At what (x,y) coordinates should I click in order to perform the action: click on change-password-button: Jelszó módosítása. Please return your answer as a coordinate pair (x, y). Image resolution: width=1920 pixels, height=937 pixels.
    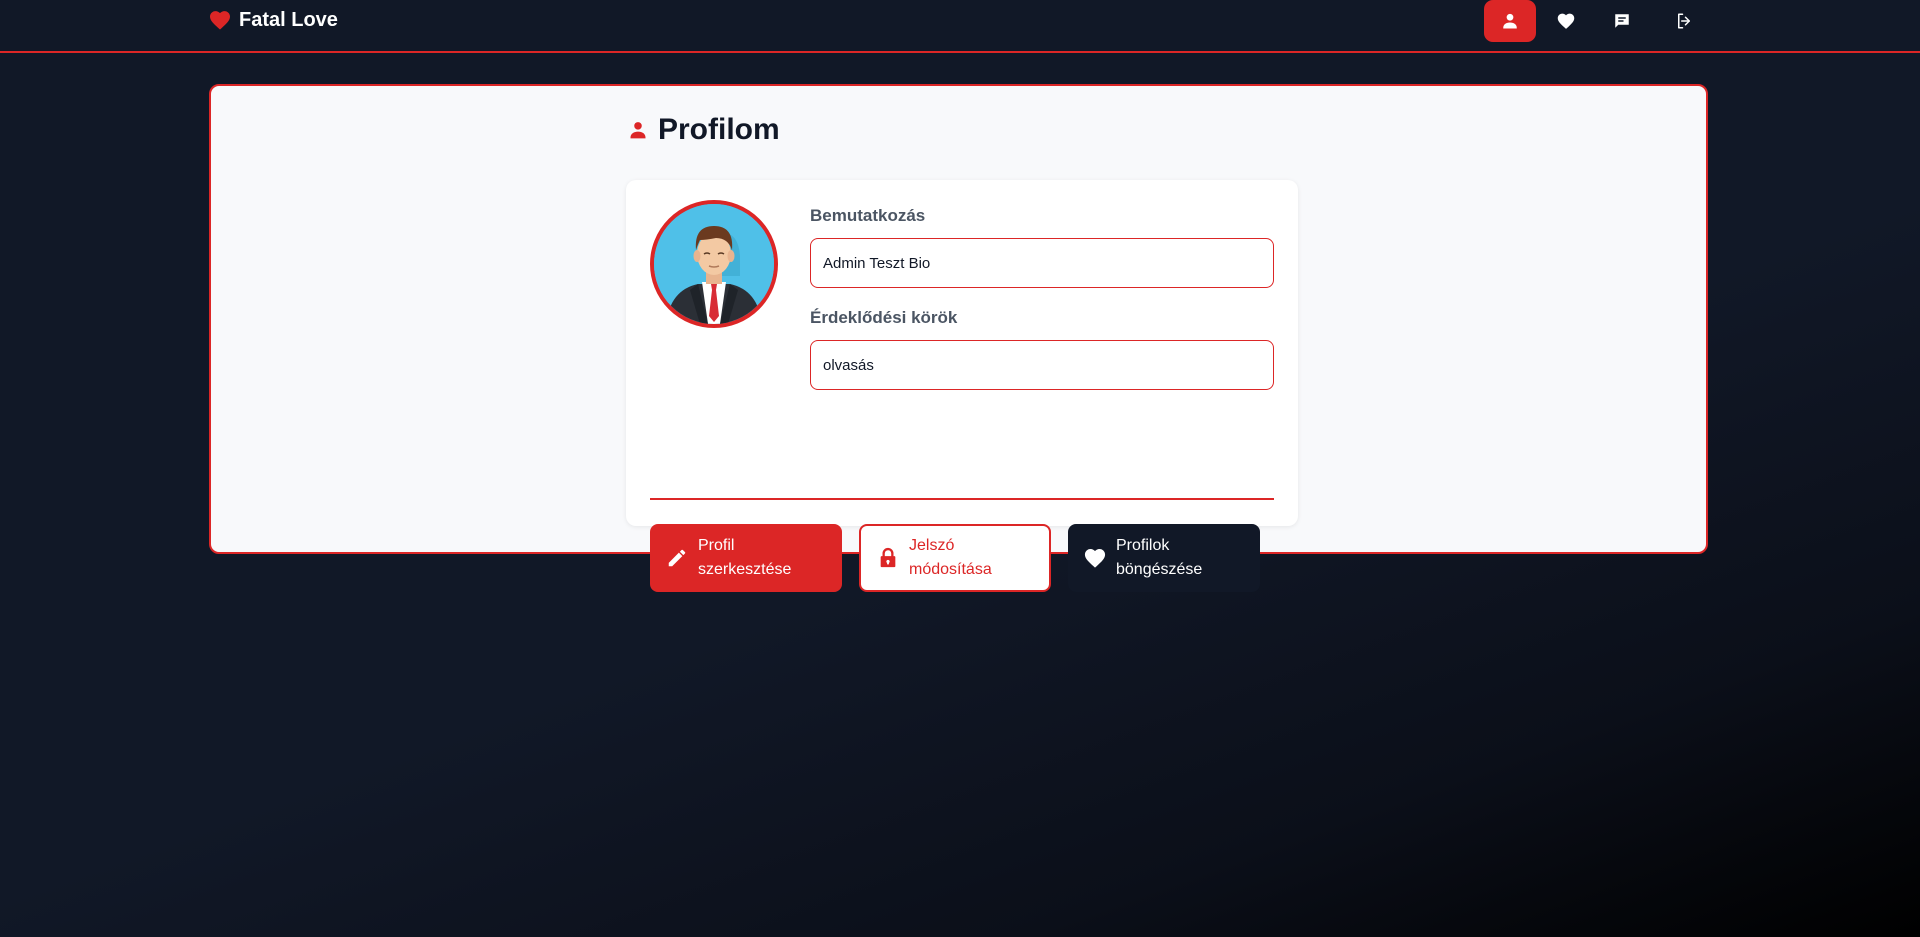
    Looking at the image, I should click on (955, 558).